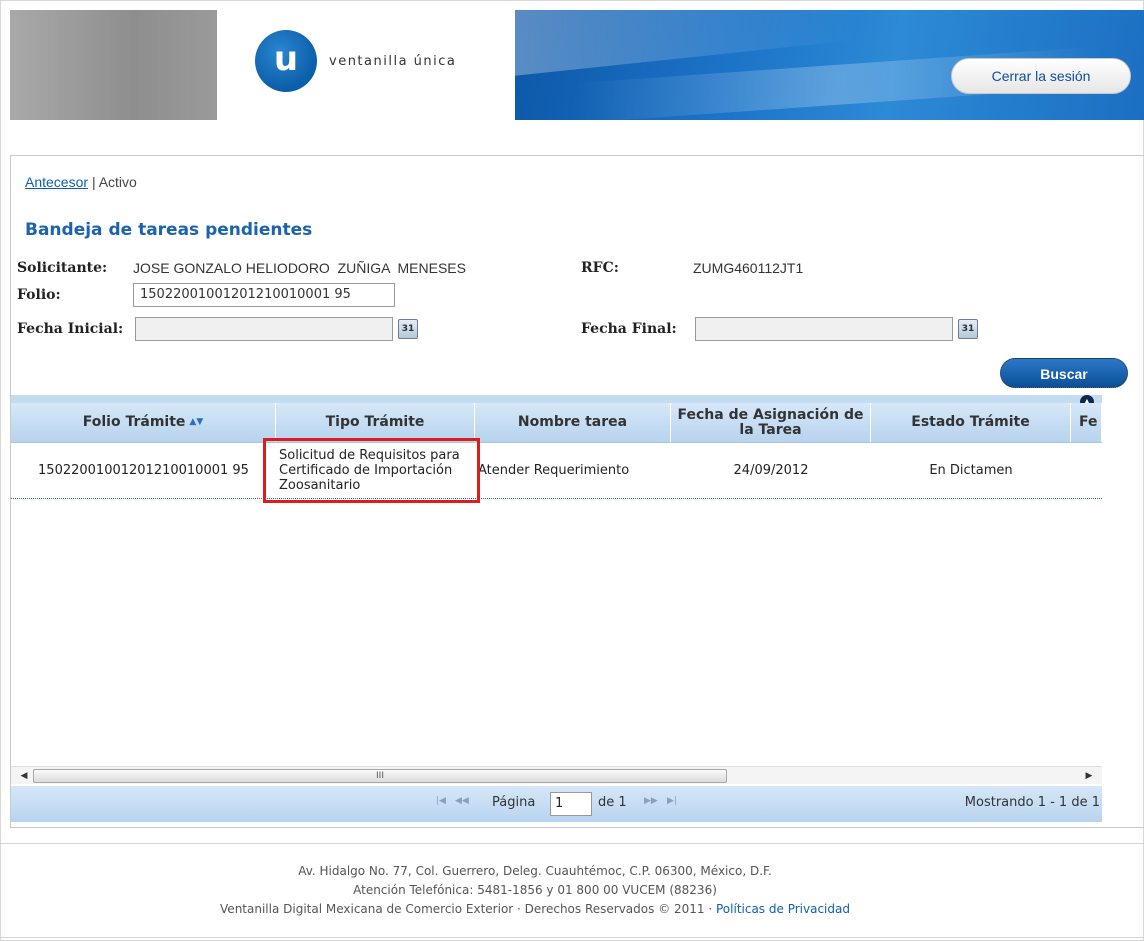  What do you see at coordinates (24, 776) in the screenshot?
I see `scroll-left-icon: ◀` at bounding box center [24, 776].